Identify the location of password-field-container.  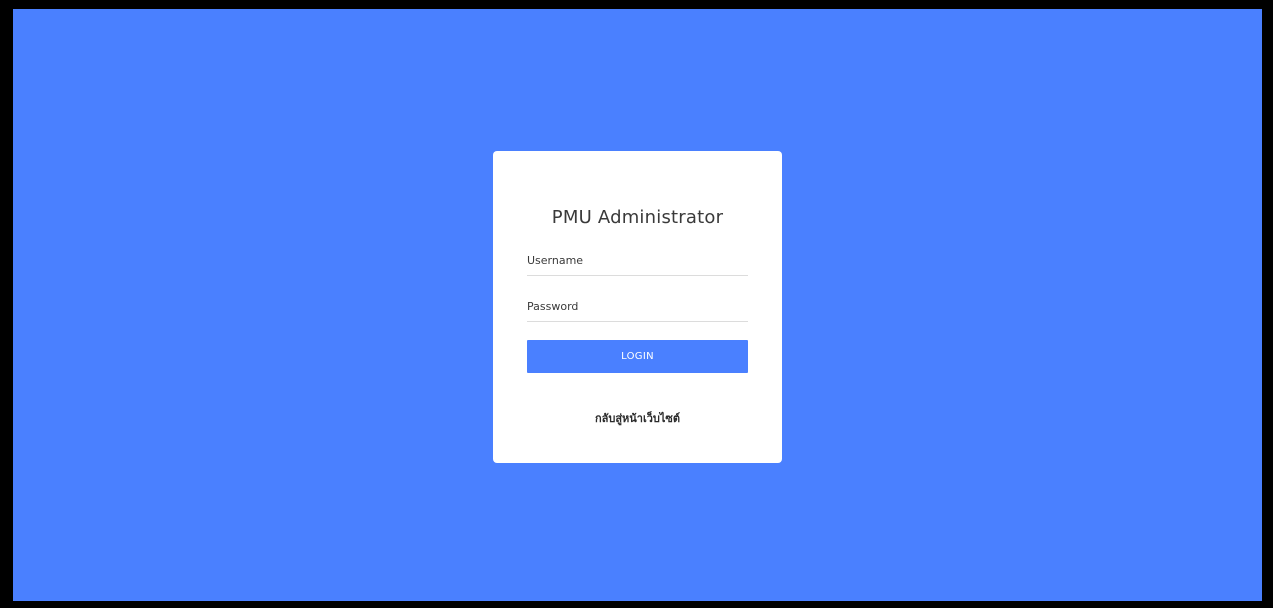
(637, 306).